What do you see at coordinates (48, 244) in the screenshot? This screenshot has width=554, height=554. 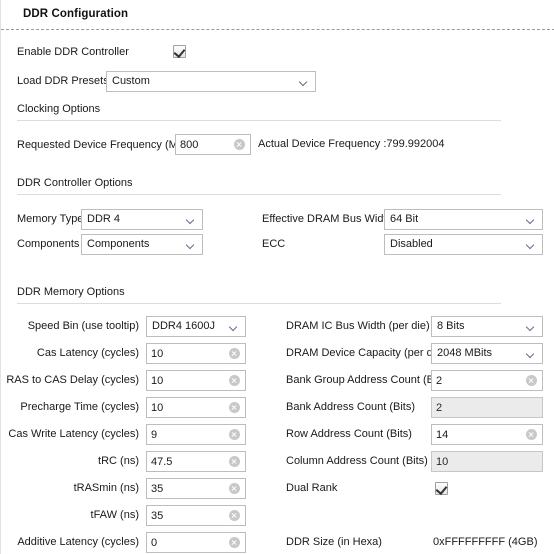 I see `components-label: Components` at bounding box center [48, 244].